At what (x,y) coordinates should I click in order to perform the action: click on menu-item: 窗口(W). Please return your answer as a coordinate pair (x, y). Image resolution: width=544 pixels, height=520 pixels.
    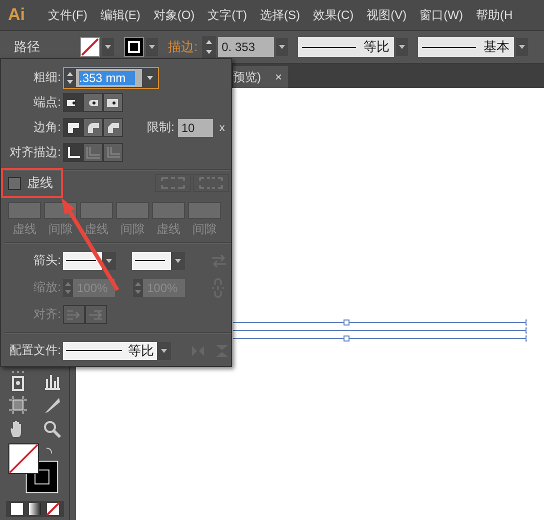
    Looking at the image, I should click on (441, 15).